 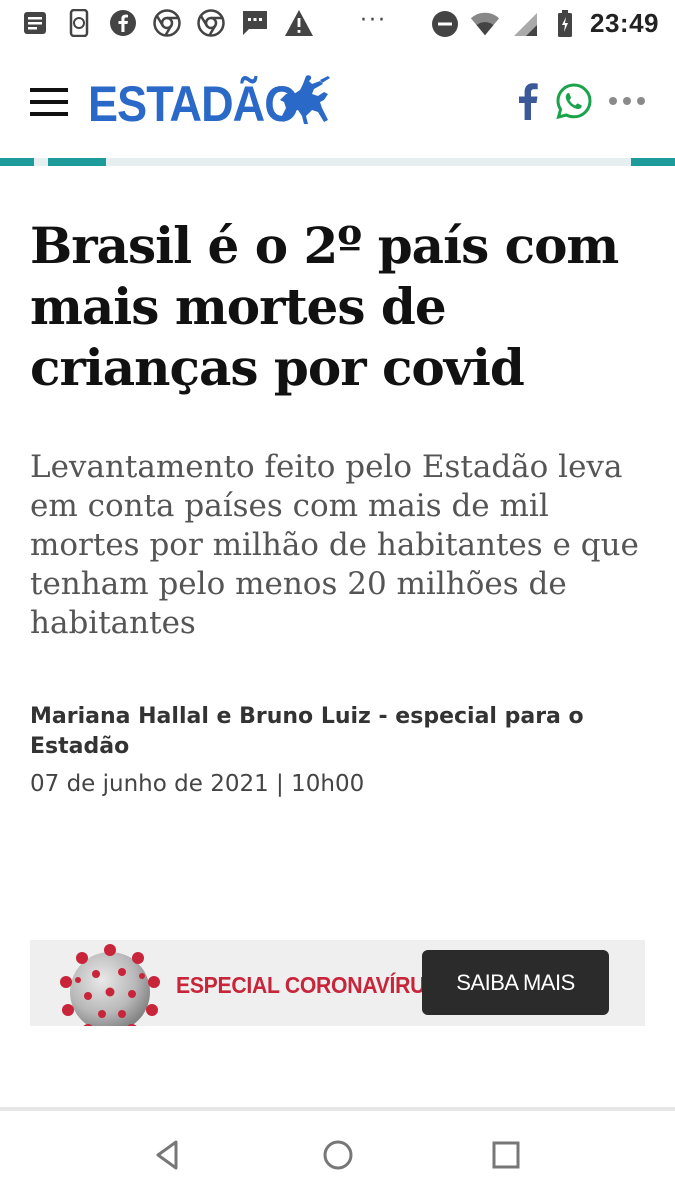 What do you see at coordinates (624, 23) in the screenshot?
I see `clock: 23:49` at bounding box center [624, 23].